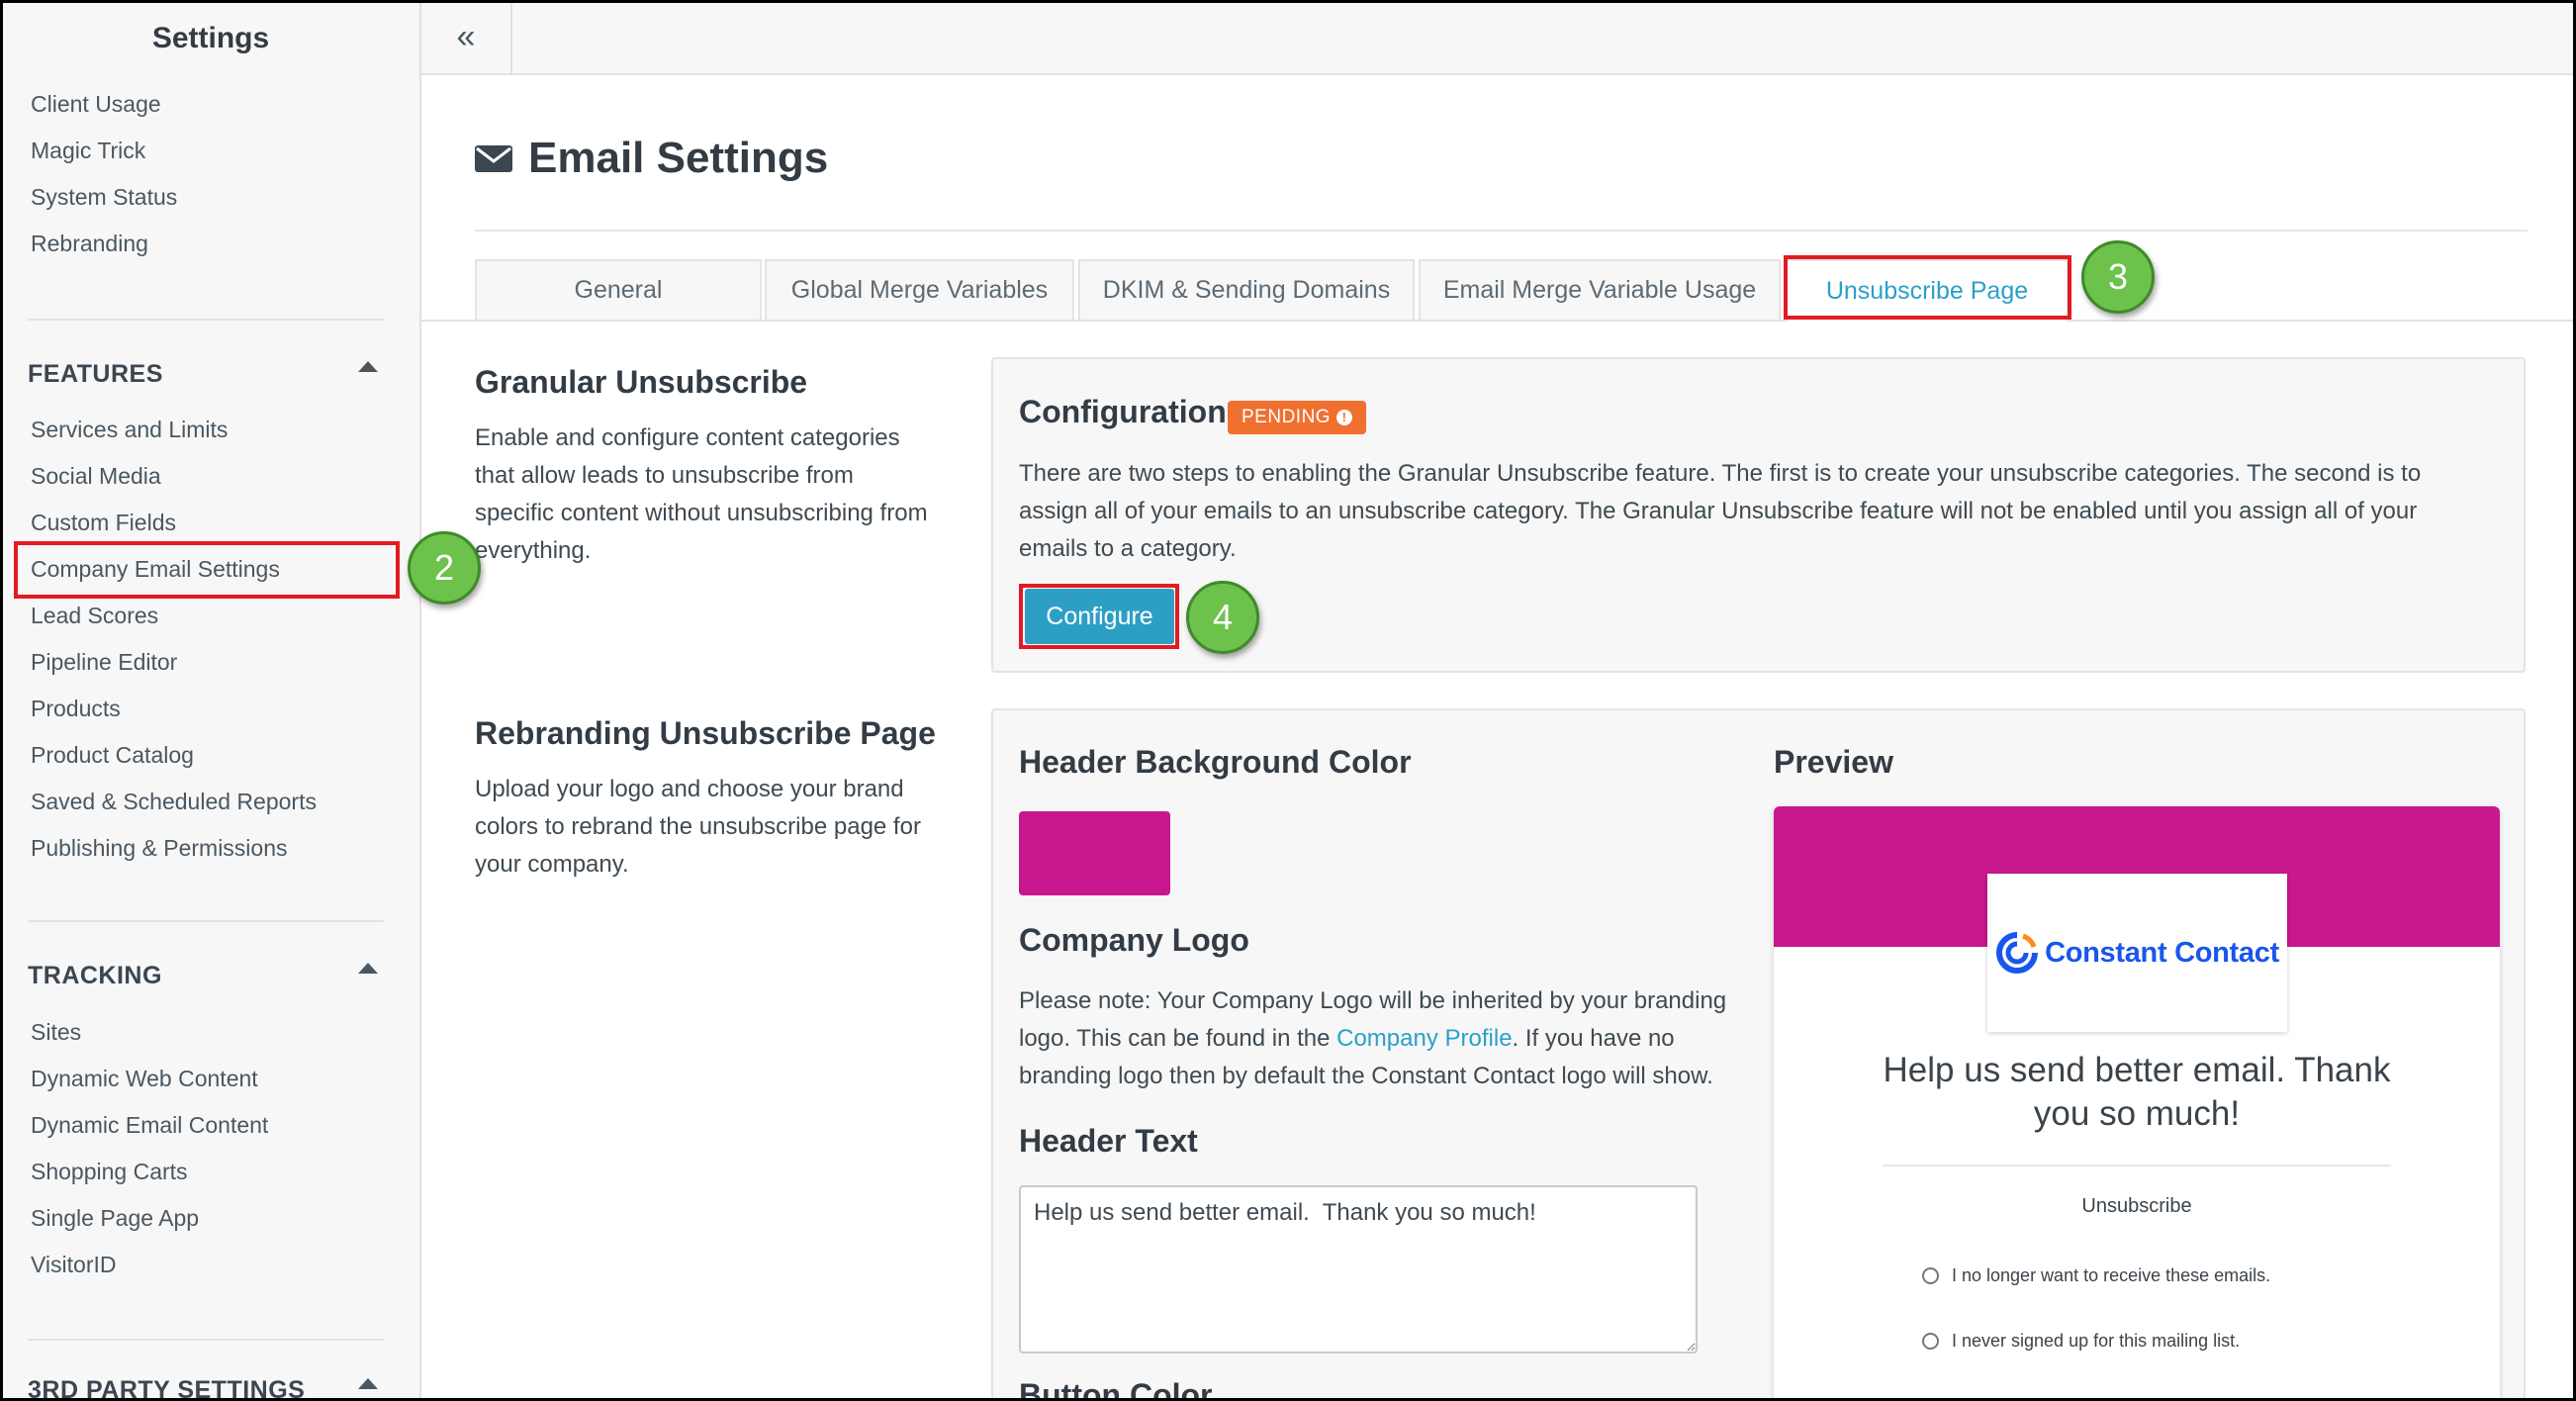  Describe the element at coordinates (2137, 1166) in the screenshot. I see `preview-divider` at that location.